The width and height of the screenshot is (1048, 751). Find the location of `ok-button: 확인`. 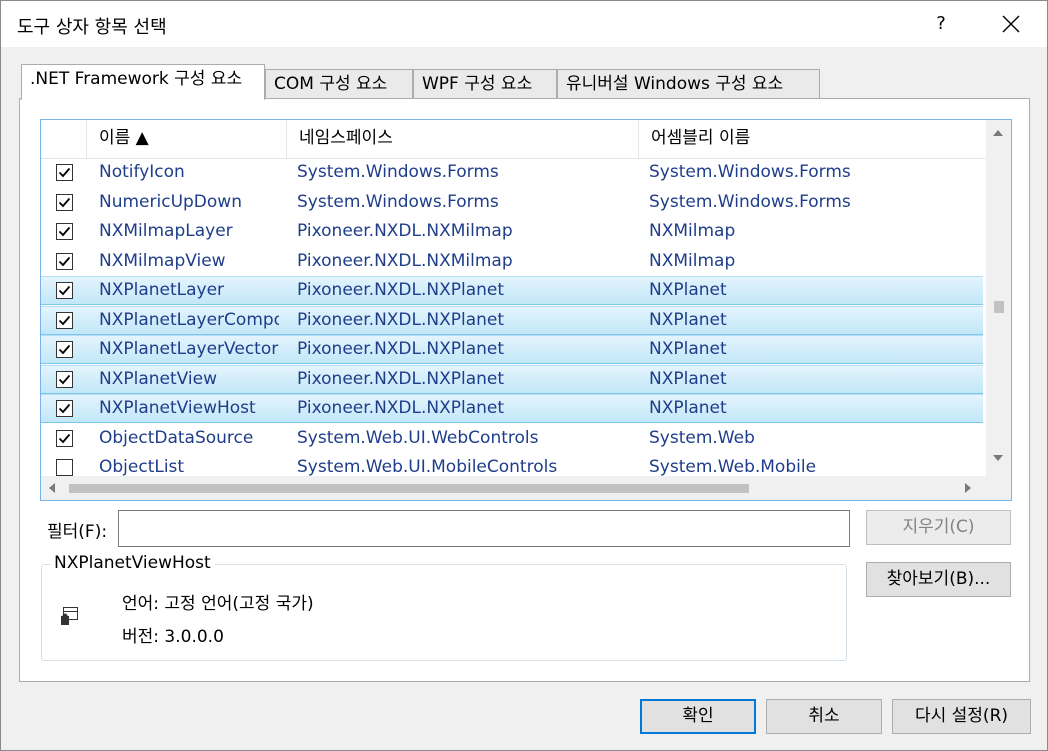

ok-button: 확인 is located at coordinates (698, 716).